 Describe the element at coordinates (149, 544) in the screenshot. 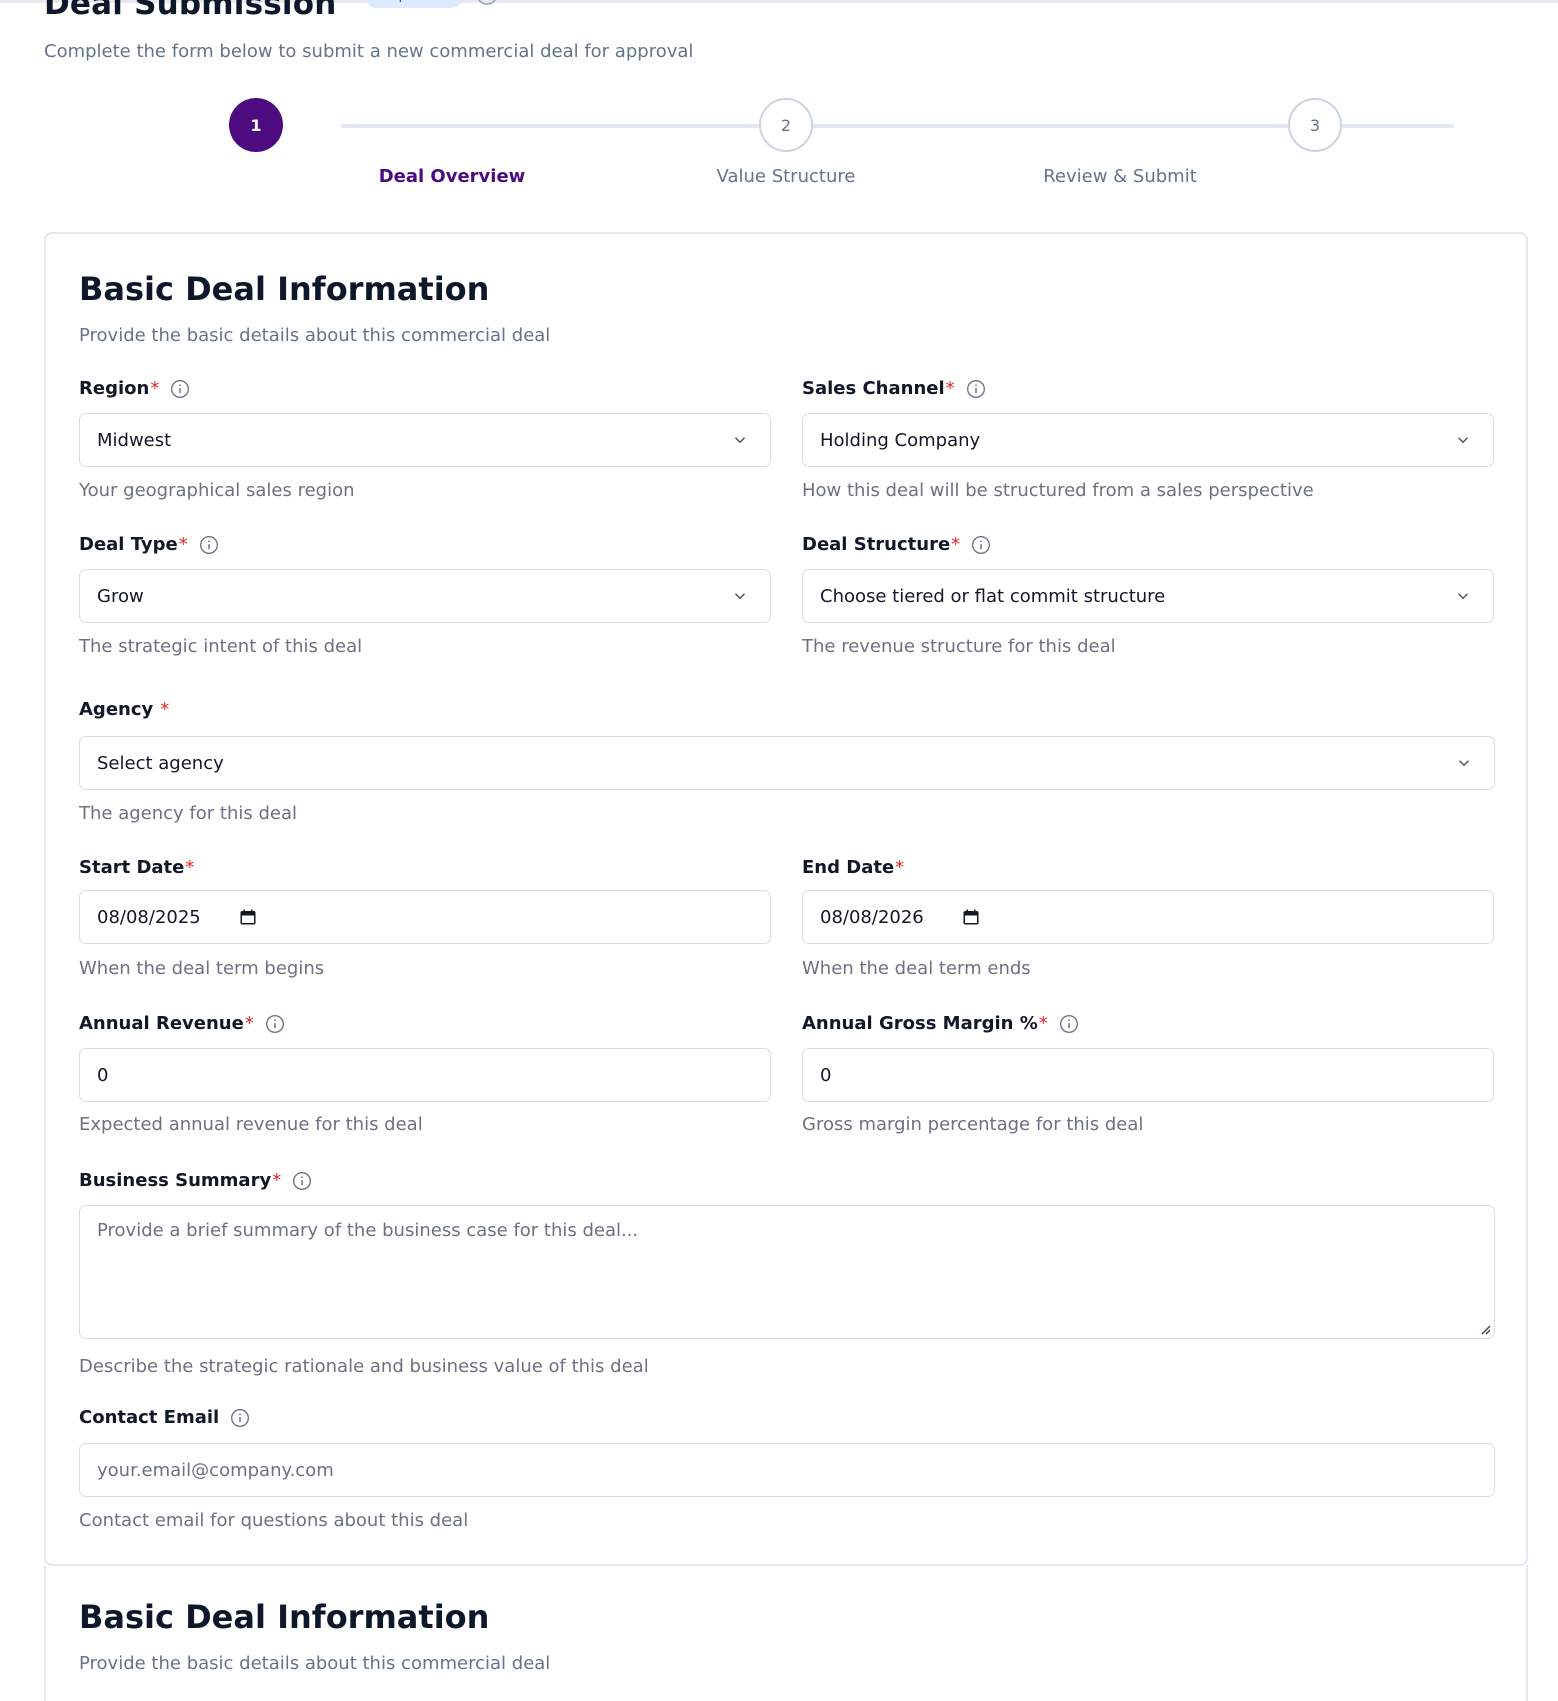

I see `deal-type-label: Deal Type *` at that location.